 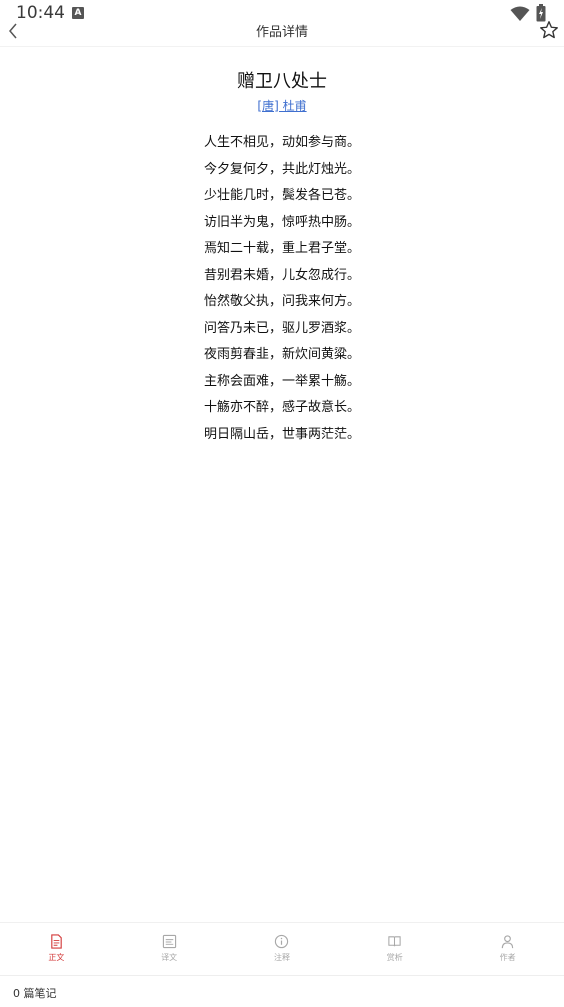 I want to click on poem-line: 夜雨剪春韭，新炊间黄粱。, so click(x=281, y=354).